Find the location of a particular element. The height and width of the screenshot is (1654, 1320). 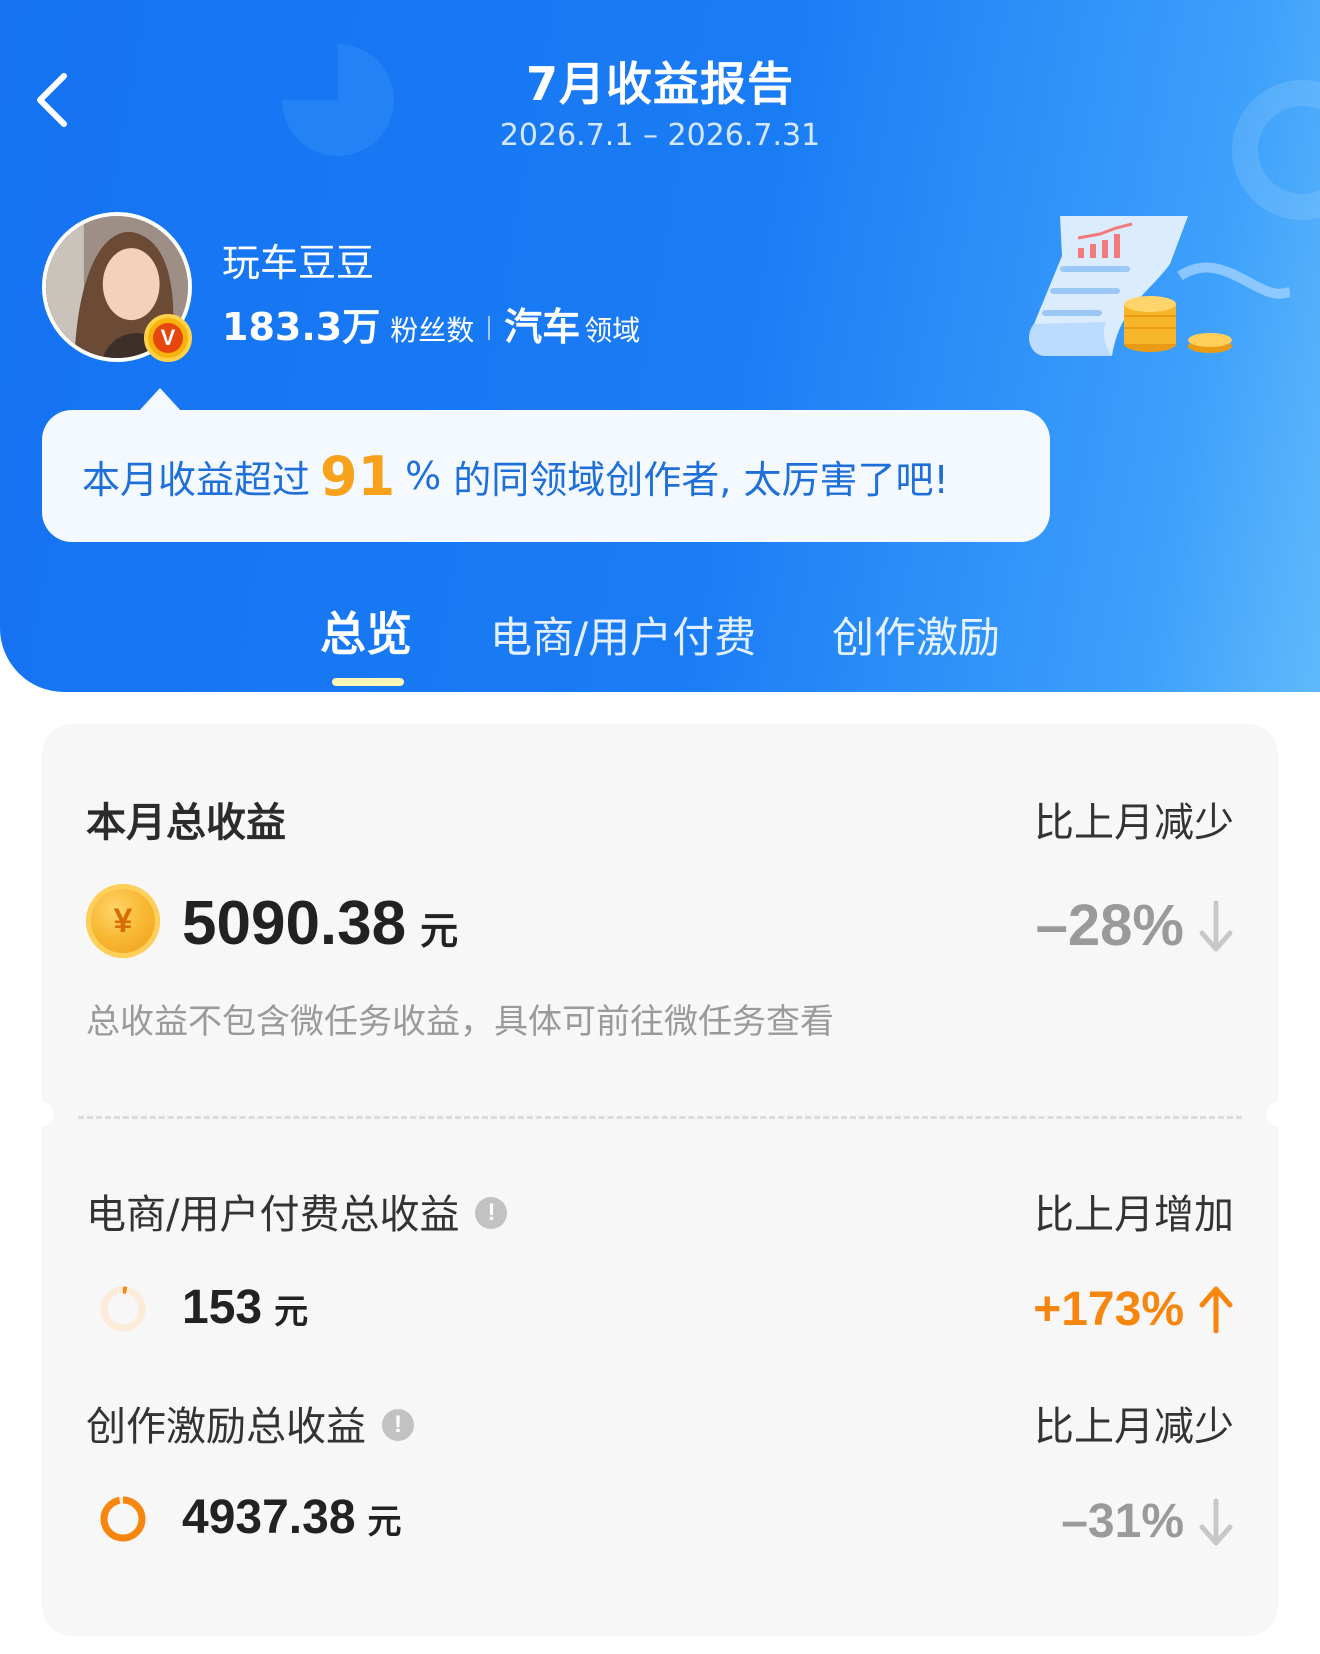

ecommerce-amount: 153 元 is located at coordinates (245, 1307).